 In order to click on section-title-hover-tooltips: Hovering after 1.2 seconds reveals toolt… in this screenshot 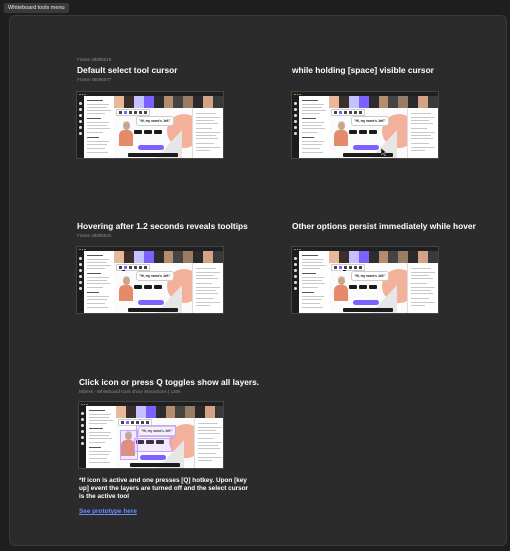, I will do `click(162, 226)`.